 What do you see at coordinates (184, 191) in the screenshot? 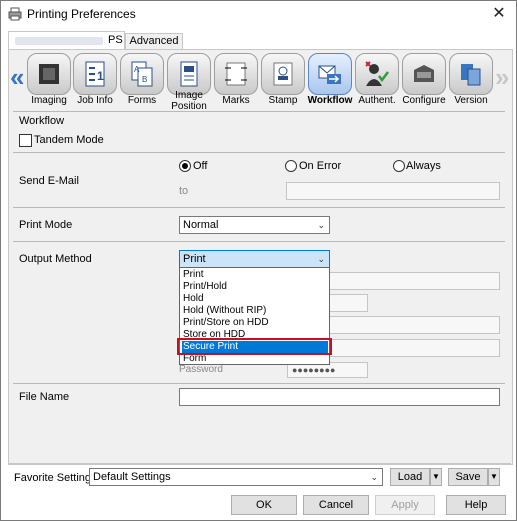
I see `email-to-label: to` at bounding box center [184, 191].